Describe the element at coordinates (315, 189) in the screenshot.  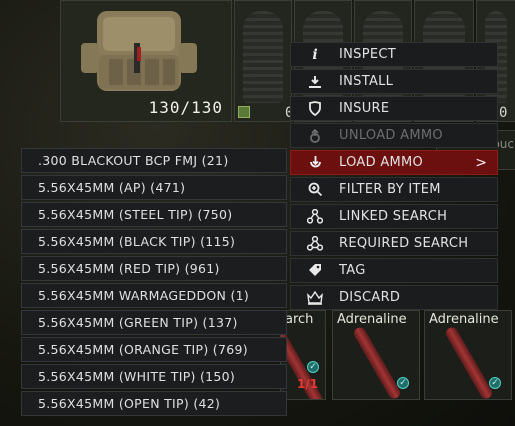
I see `filter-search-icon` at that location.